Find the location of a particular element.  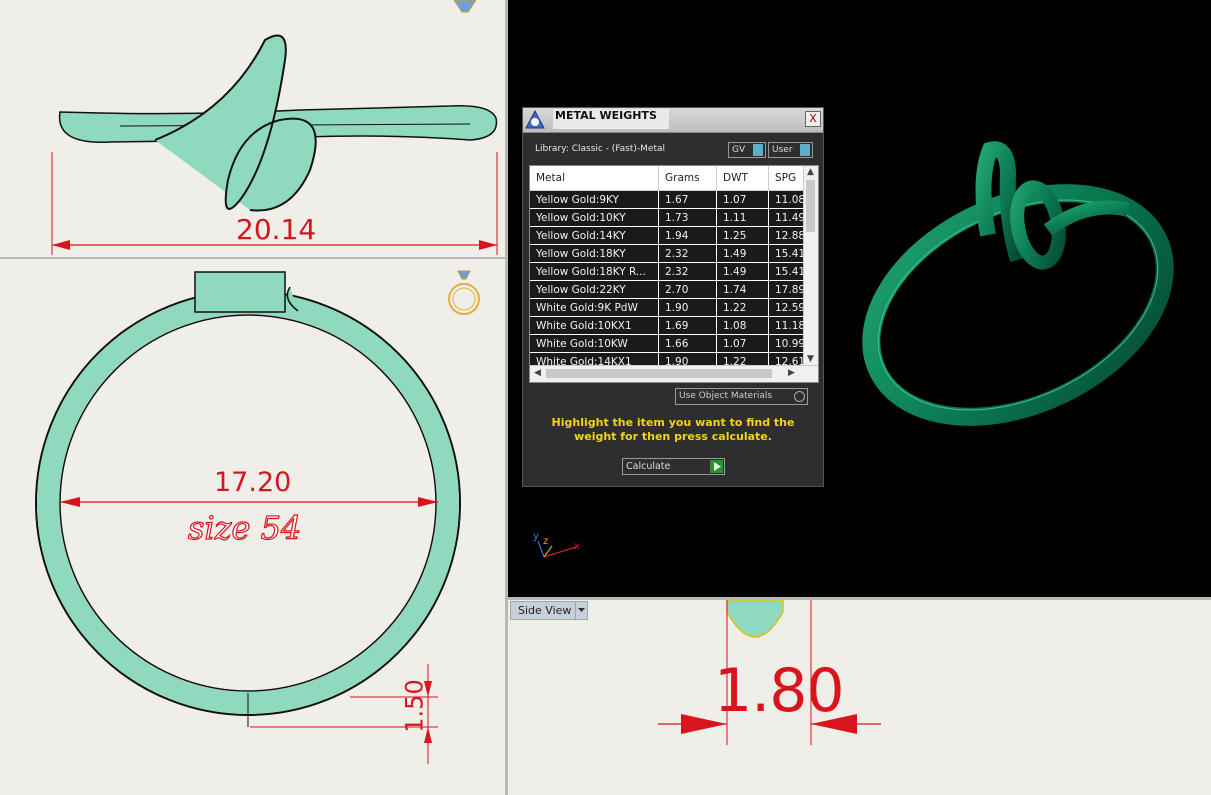

ring-icon is located at coordinates (464, 294).